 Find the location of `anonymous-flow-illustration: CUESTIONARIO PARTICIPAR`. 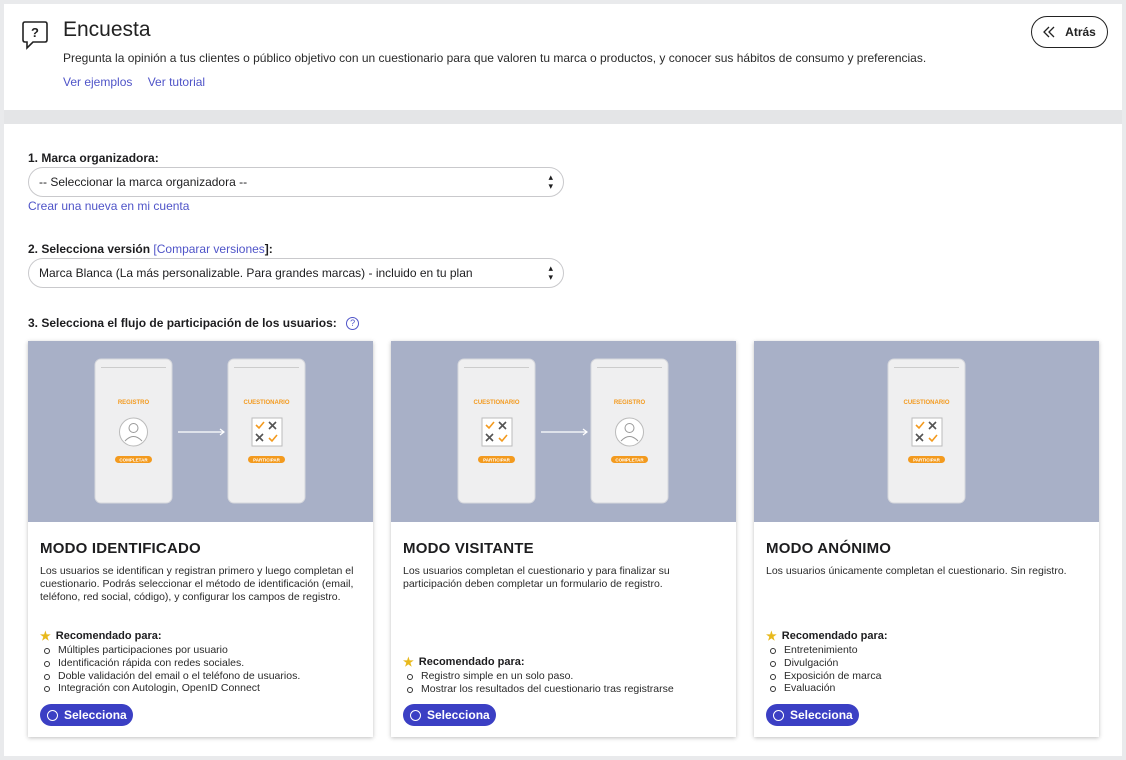

anonymous-flow-illustration: CUESTIONARIO PARTICIPAR is located at coordinates (926, 431).